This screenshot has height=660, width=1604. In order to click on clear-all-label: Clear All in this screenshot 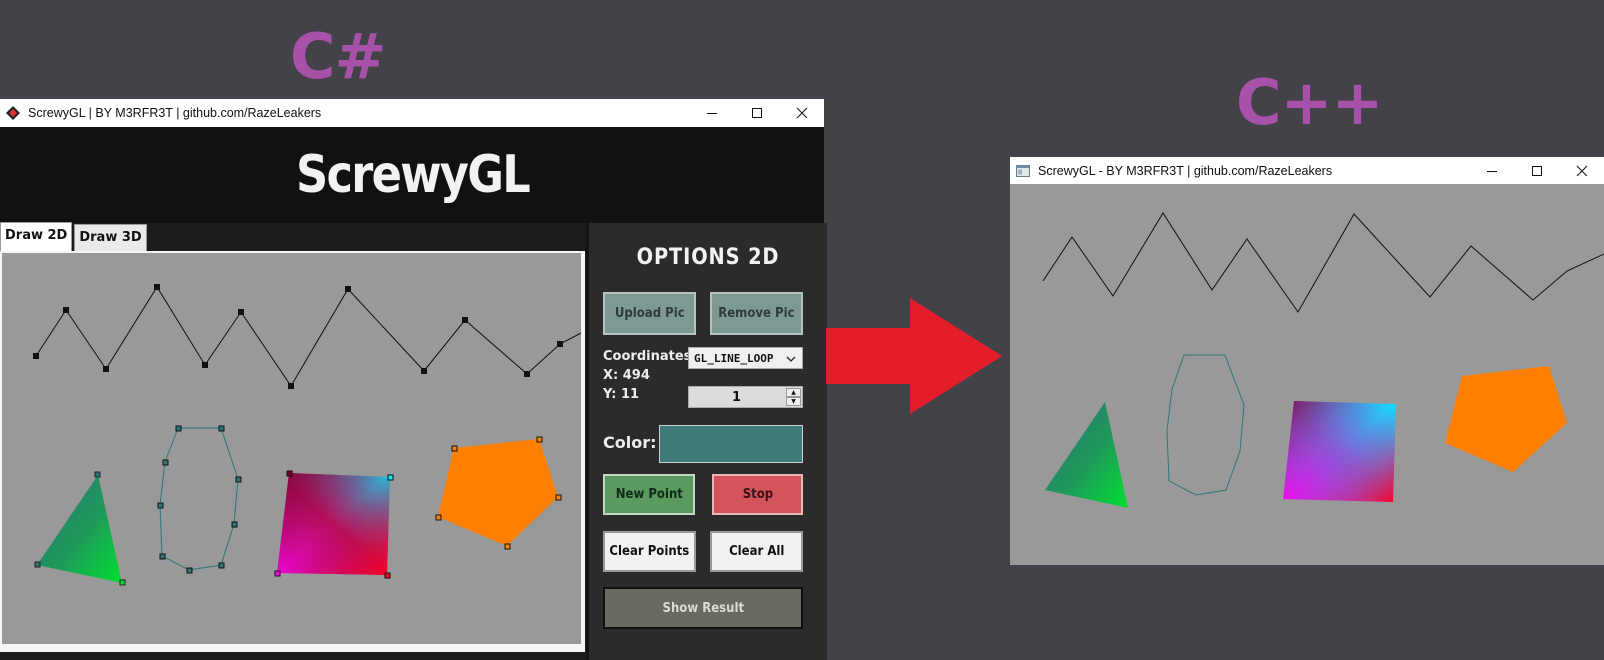, I will do `click(756, 551)`.